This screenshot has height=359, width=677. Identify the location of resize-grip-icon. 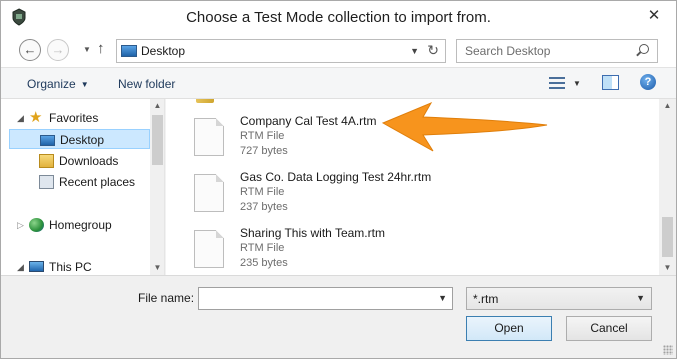
(668, 350).